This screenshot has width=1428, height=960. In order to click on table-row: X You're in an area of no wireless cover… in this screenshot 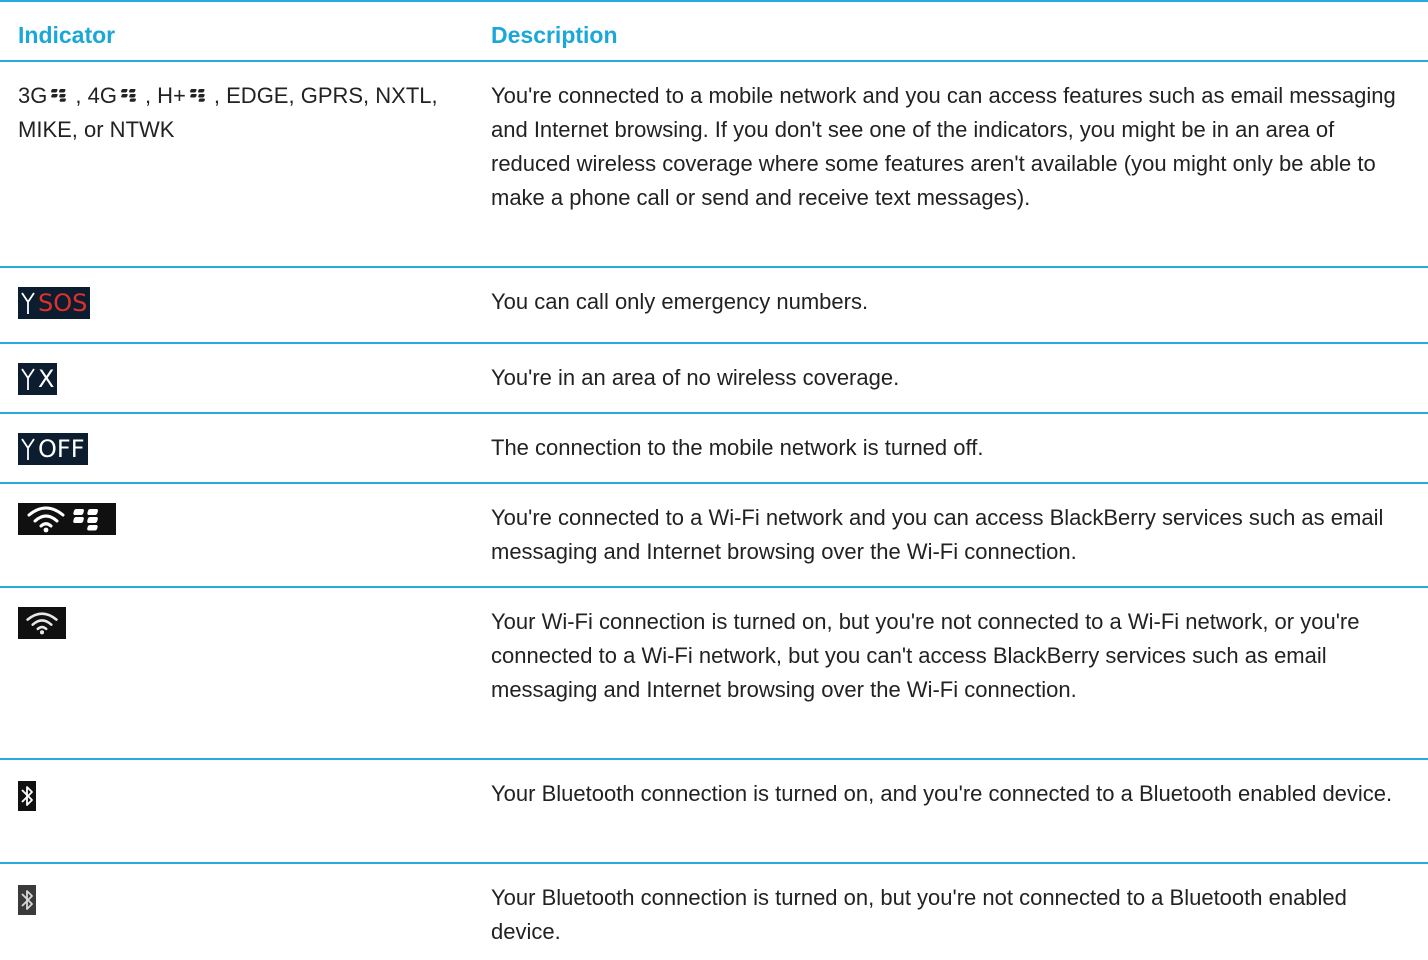, I will do `click(714, 379)`.